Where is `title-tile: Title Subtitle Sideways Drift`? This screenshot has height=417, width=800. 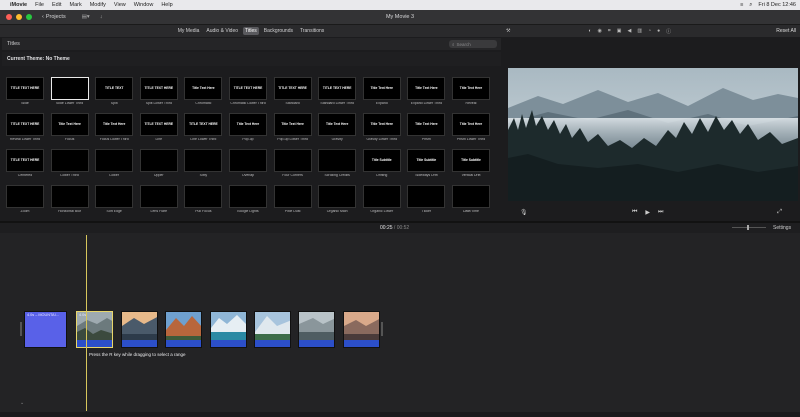 title-tile: Title Subtitle Sideways Drift is located at coordinates (426, 166).